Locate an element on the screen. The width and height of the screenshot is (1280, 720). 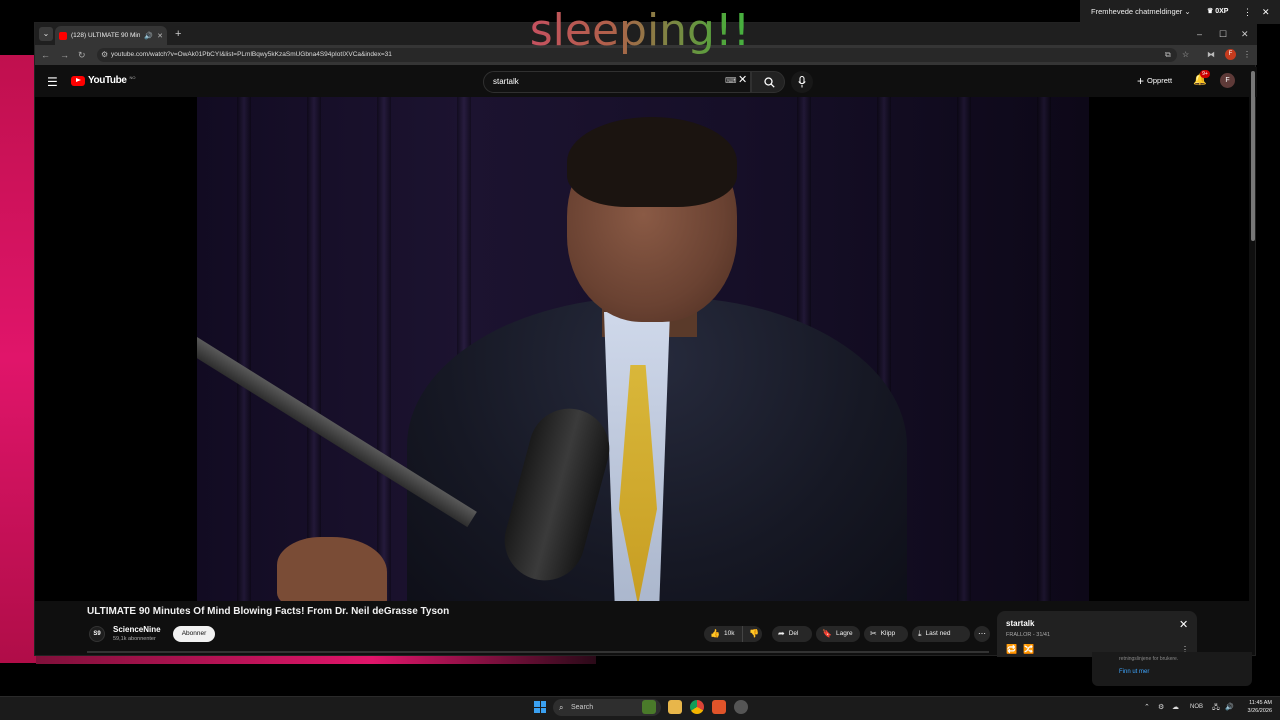
site-info-icon: ⚙ is located at coordinates (104, 55).